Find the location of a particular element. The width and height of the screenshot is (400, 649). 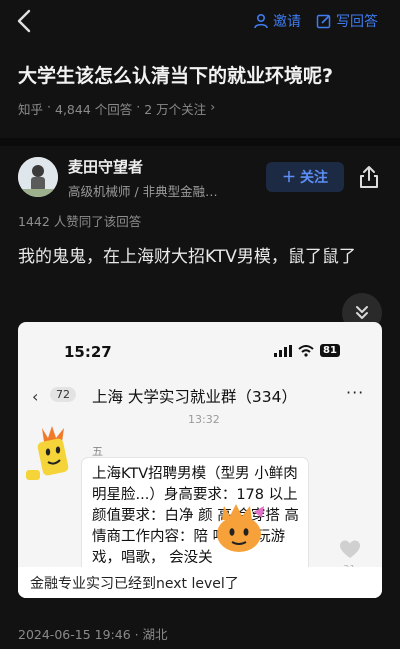

image-caption: 金融专业实习已经到next level了 is located at coordinates (200, 582).